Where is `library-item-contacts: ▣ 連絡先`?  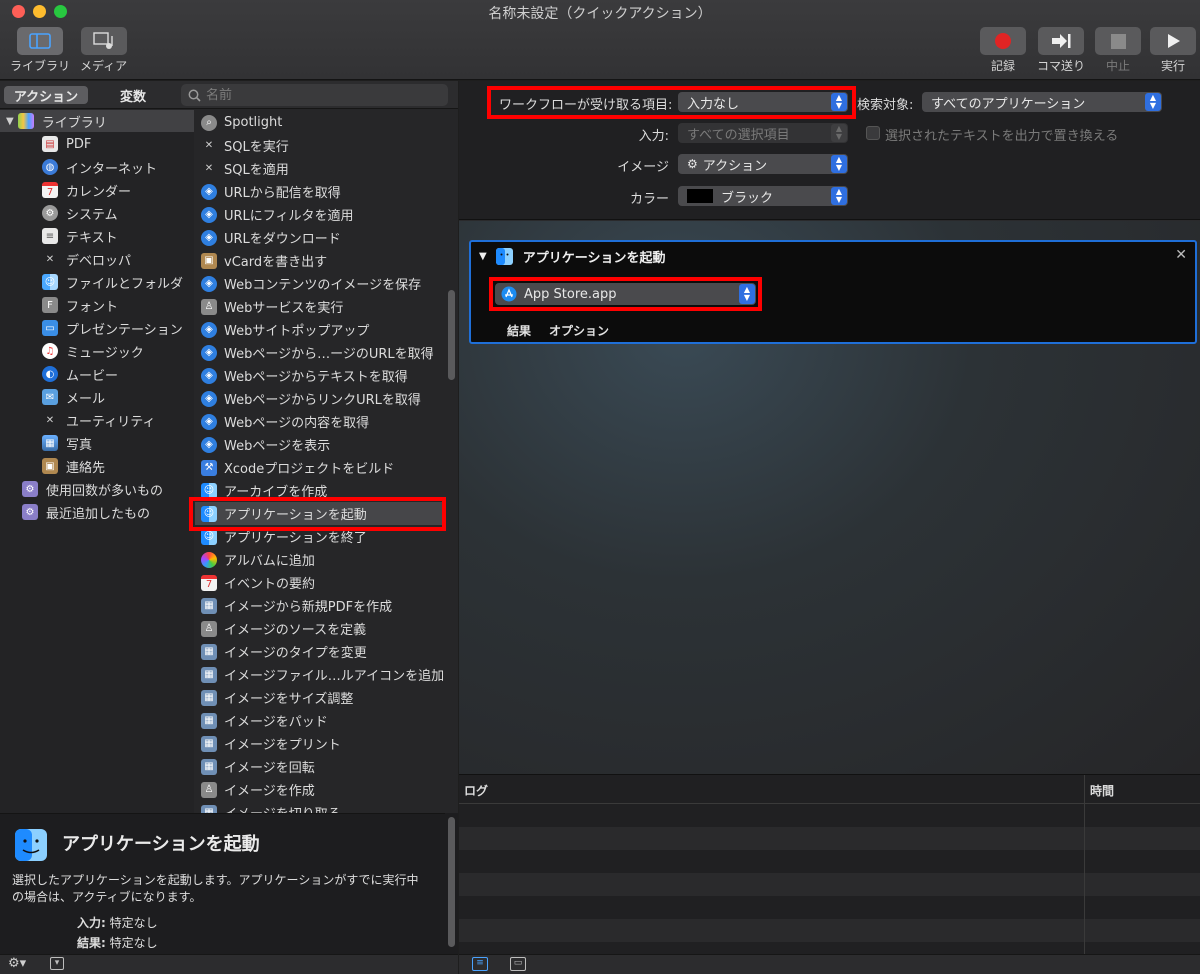
library-item-contacts: ▣ 連絡先 is located at coordinates (73, 466).